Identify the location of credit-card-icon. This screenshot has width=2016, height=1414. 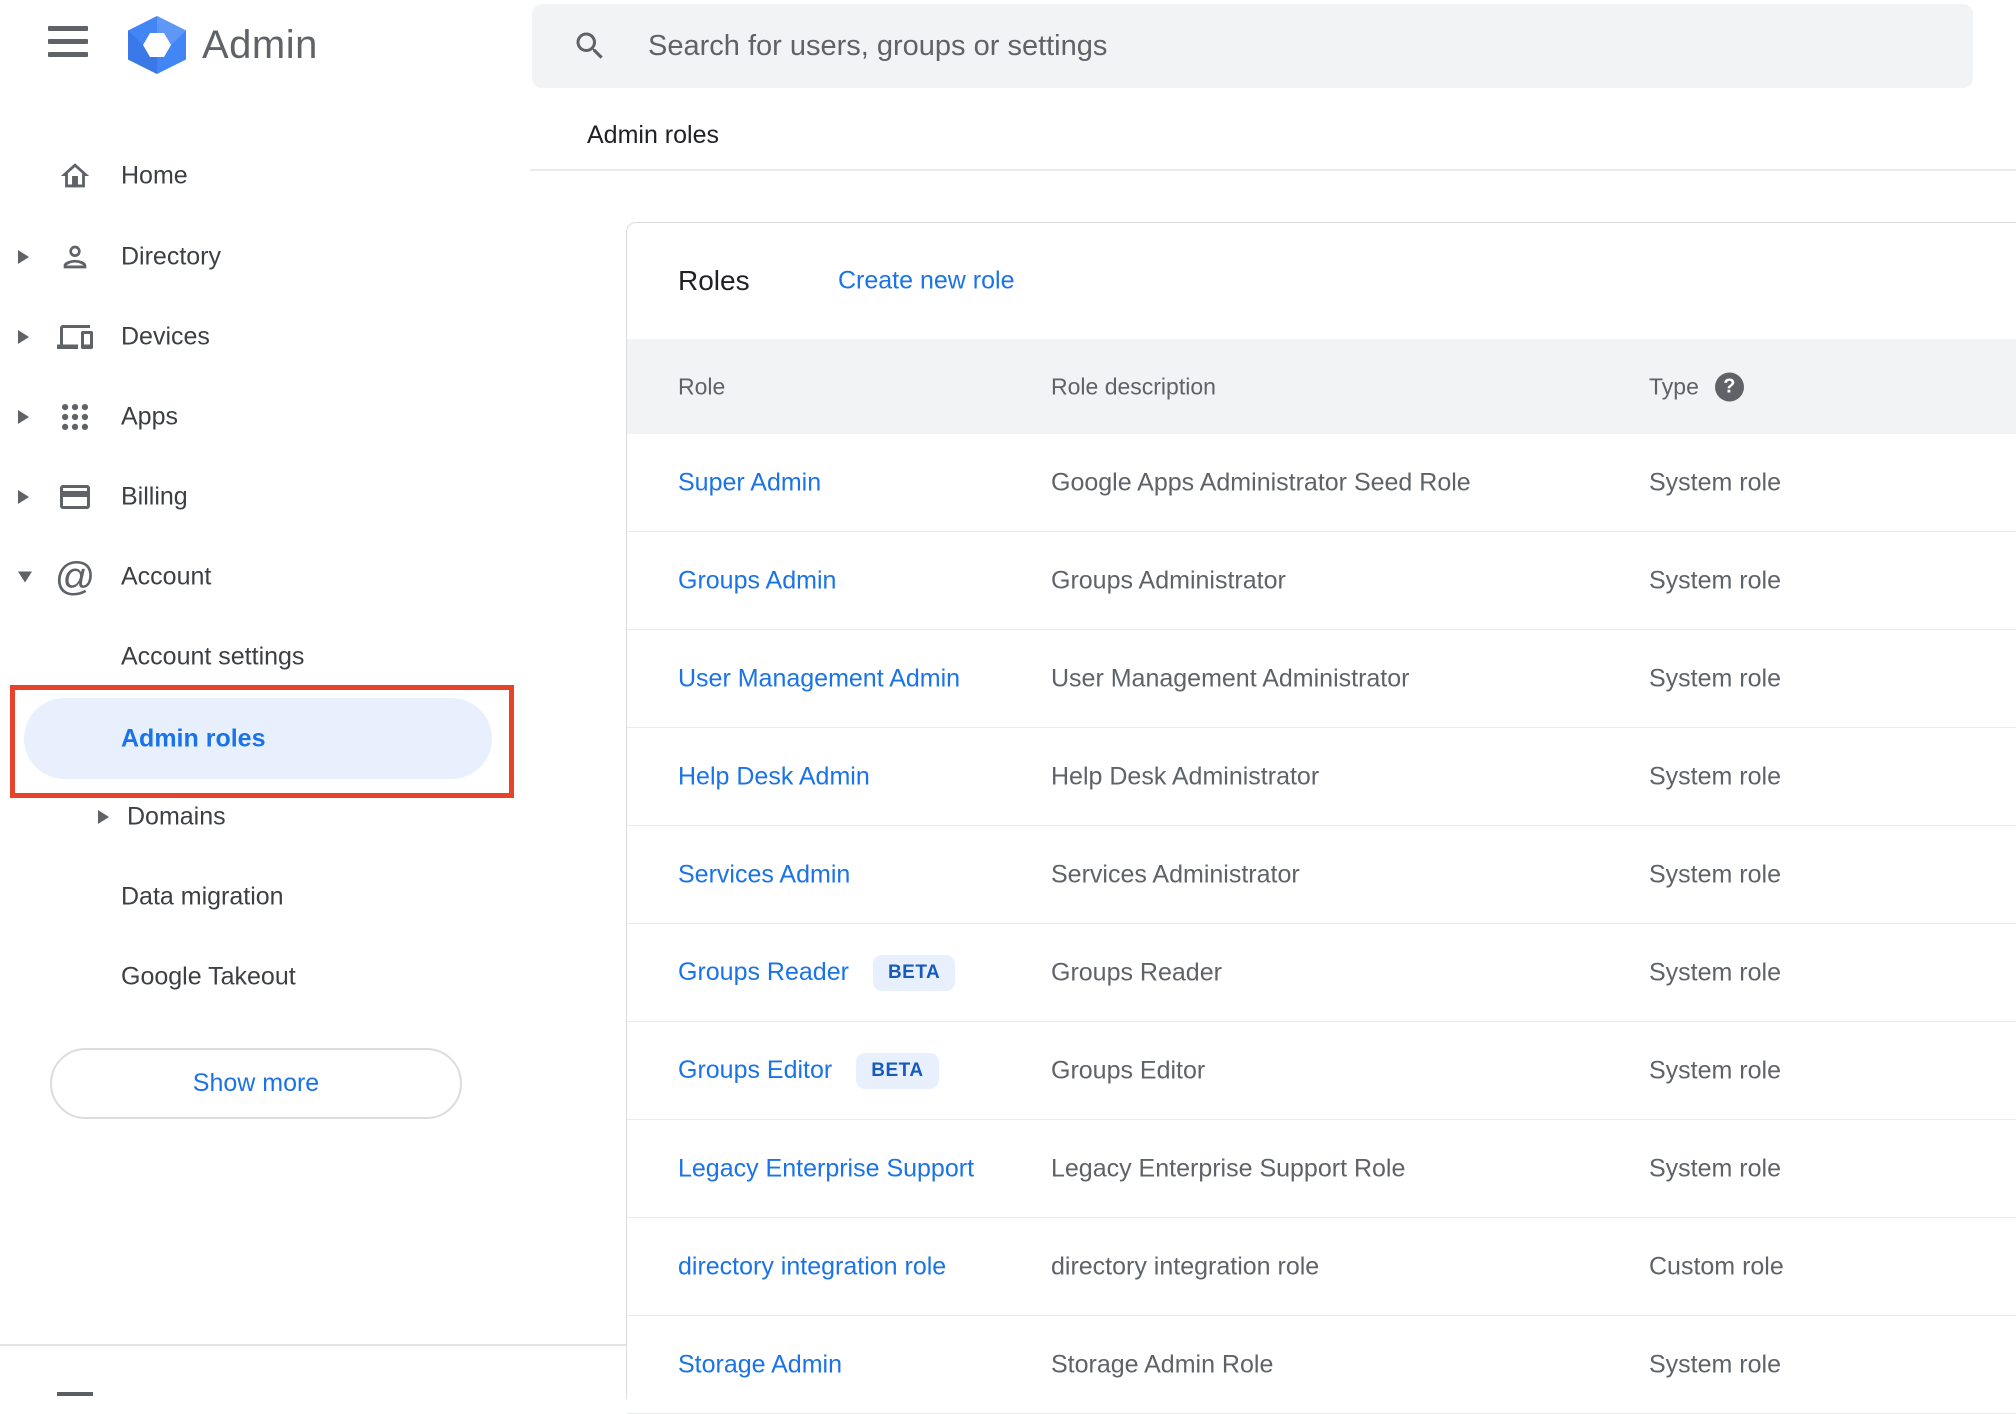
(75, 497).